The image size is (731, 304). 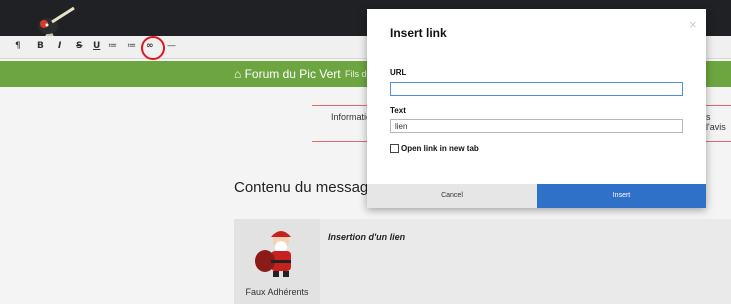 What do you see at coordinates (621, 196) in the screenshot?
I see `insert-button: Insert` at bounding box center [621, 196].